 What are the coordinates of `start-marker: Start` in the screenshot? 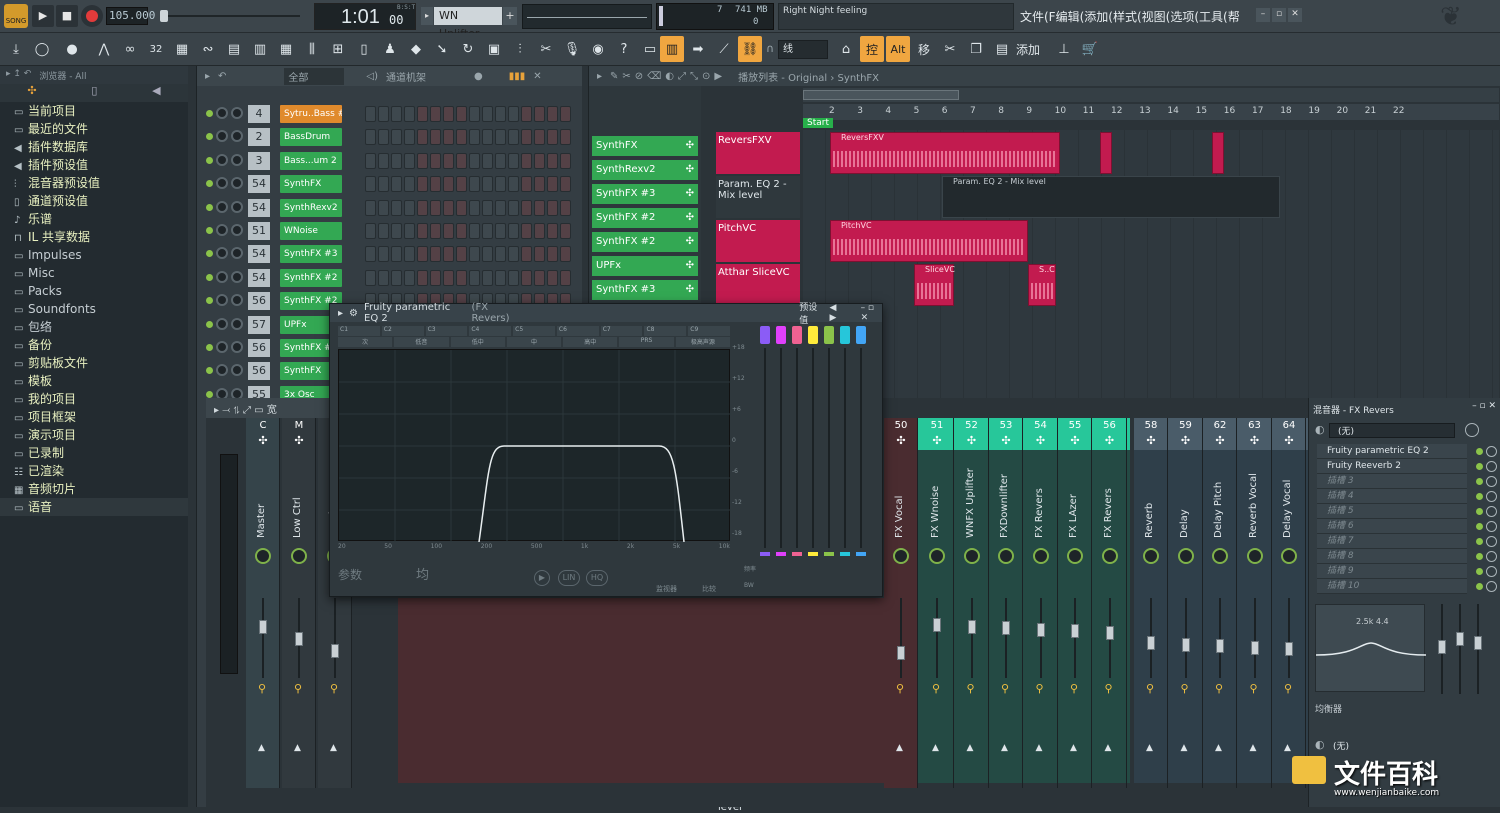 It's located at (818, 123).